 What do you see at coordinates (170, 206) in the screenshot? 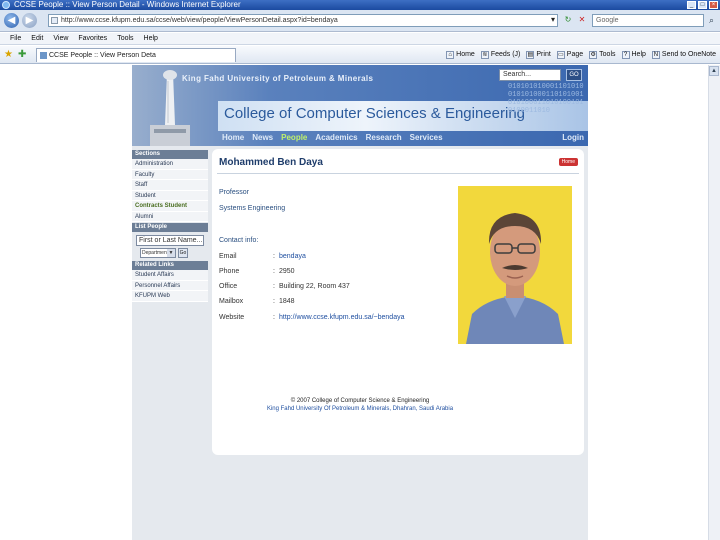
I see `sidebar-item-contracts-student: Contracts Student` at bounding box center [170, 206].